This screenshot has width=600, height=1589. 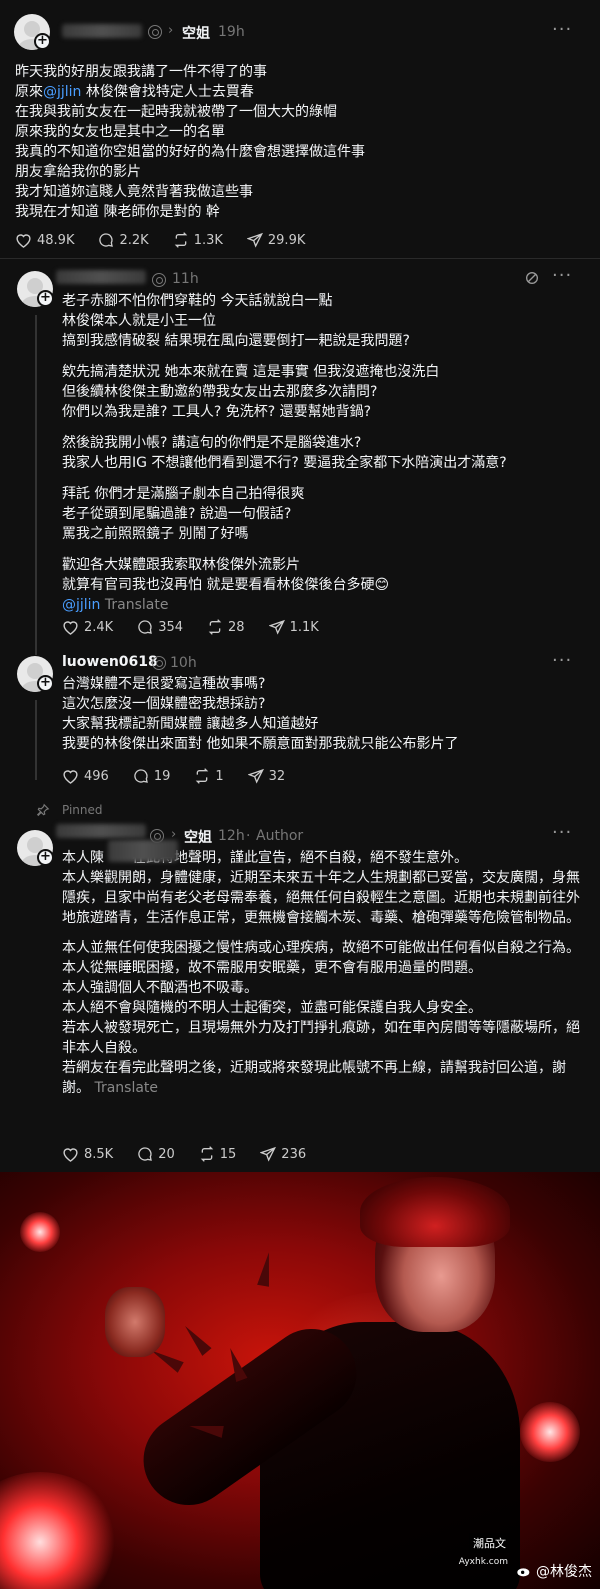 What do you see at coordinates (43, 810) in the screenshot?
I see `pin-icon` at bounding box center [43, 810].